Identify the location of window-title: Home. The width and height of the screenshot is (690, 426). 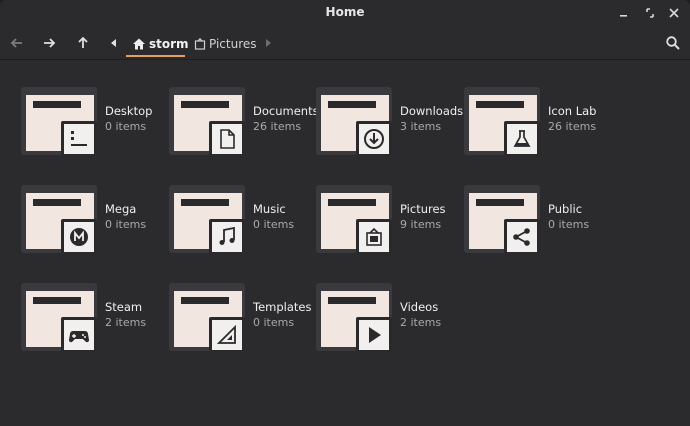
(345, 12).